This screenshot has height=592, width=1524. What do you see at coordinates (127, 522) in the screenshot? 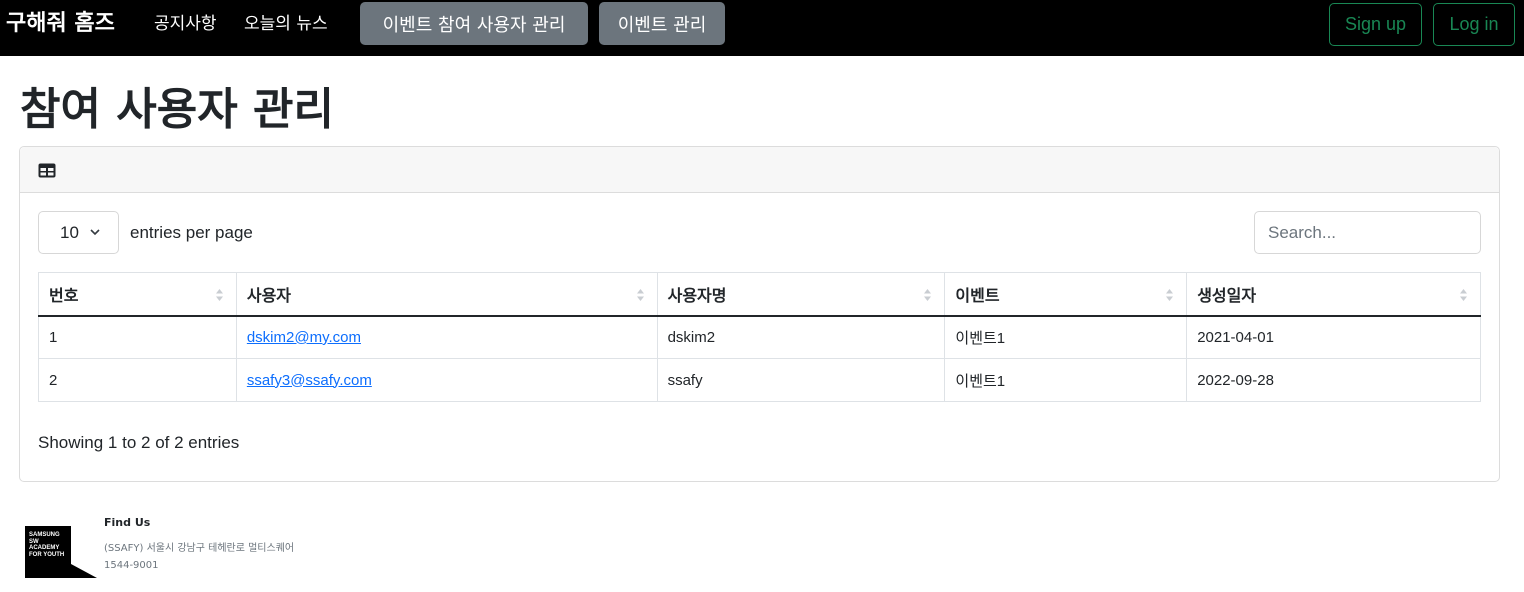
I see `footer-find-us: Find Us` at bounding box center [127, 522].